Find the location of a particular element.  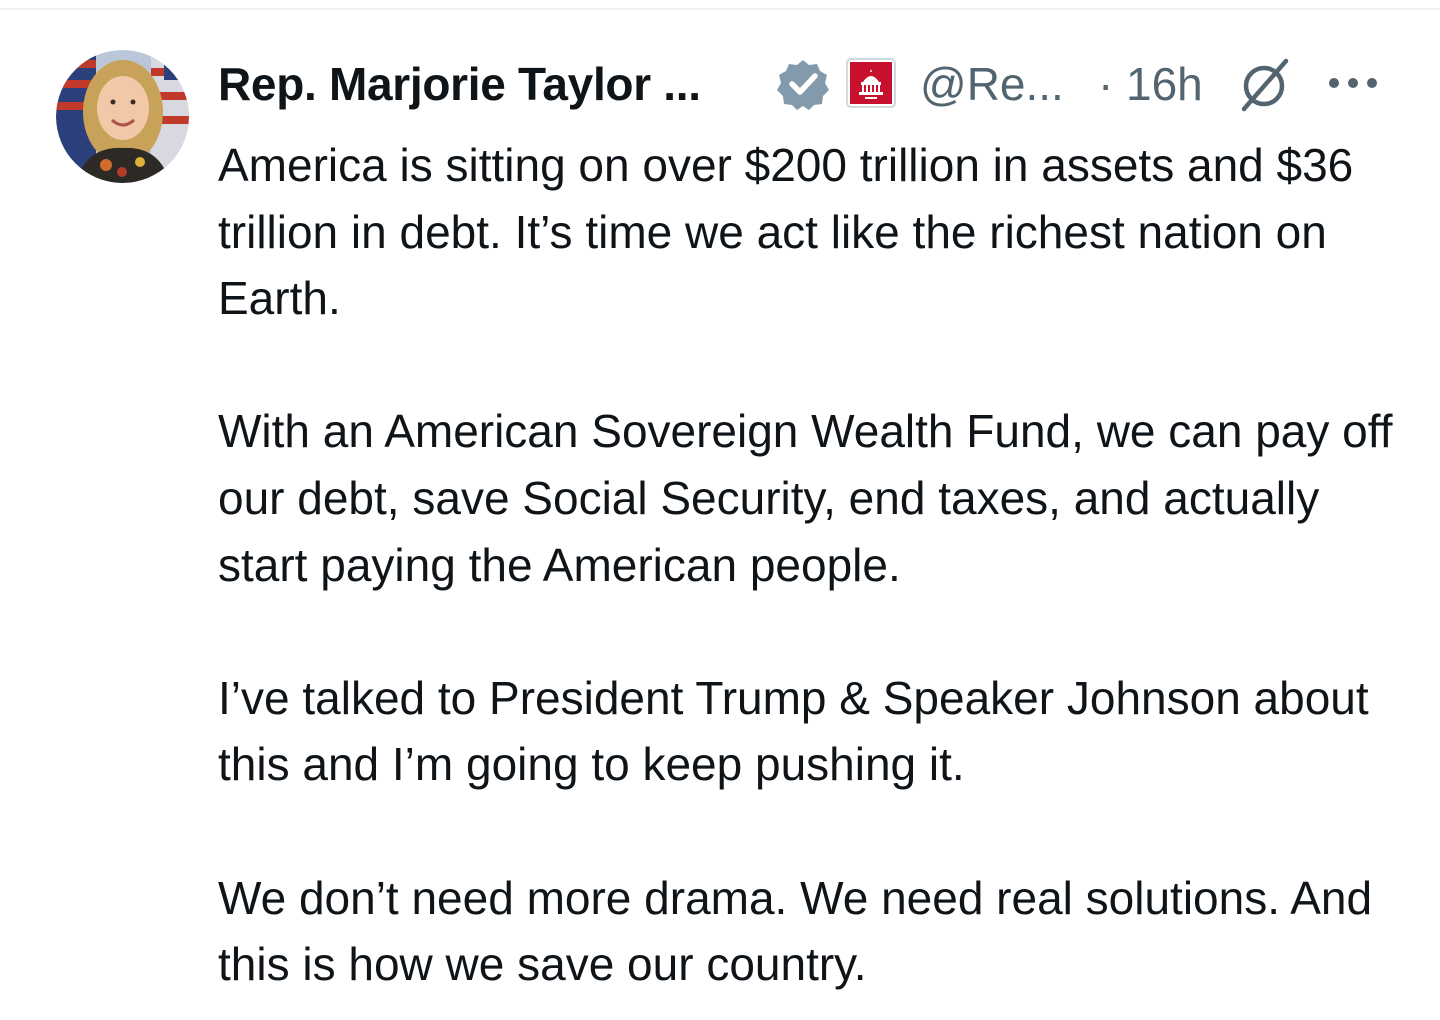

top-divider is located at coordinates (720, 9).